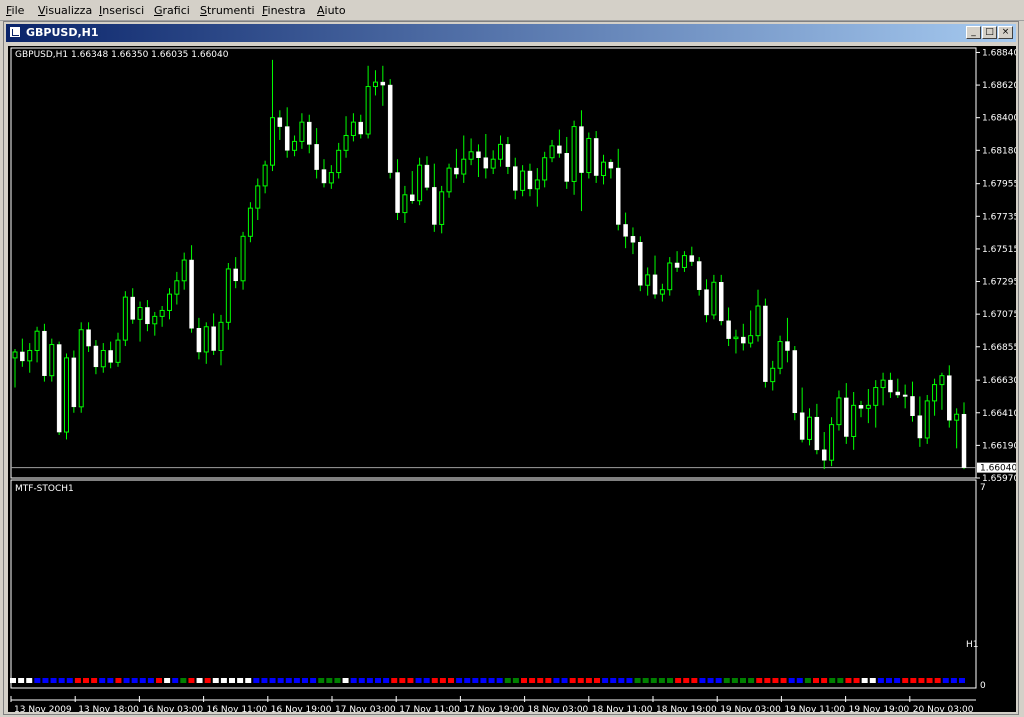  What do you see at coordinates (62, 32) in the screenshot?
I see `window-title: GBPUSD,H1` at bounding box center [62, 32].